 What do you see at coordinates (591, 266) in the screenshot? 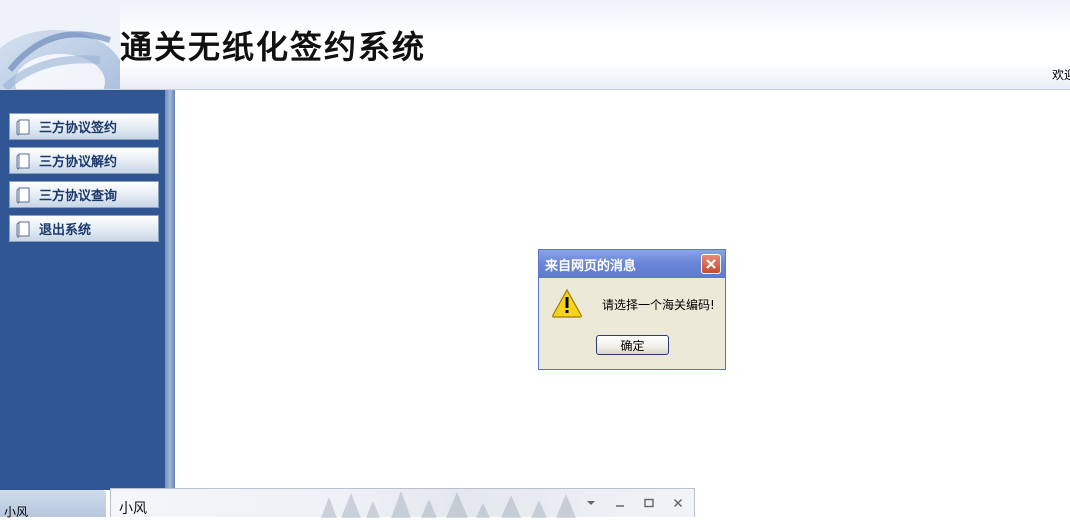
I see `dialog-title: 来自网页的消息` at bounding box center [591, 266].